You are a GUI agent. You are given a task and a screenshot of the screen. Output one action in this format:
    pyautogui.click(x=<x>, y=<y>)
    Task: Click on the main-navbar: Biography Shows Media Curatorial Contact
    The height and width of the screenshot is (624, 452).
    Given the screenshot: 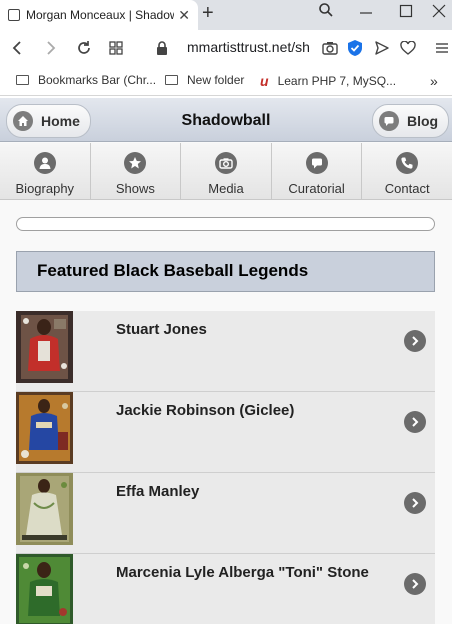 What is the action you would take?
    pyautogui.click(x=226, y=171)
    